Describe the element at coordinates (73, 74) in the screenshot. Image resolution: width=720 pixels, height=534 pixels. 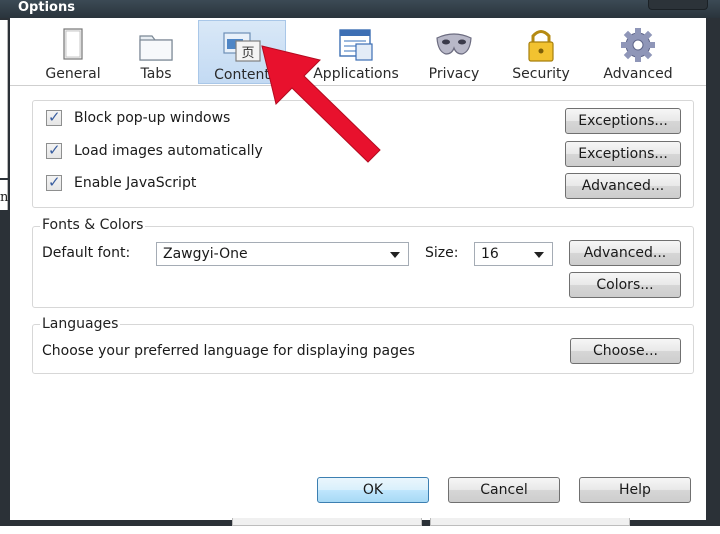
I see `tab-label: General` at that location.